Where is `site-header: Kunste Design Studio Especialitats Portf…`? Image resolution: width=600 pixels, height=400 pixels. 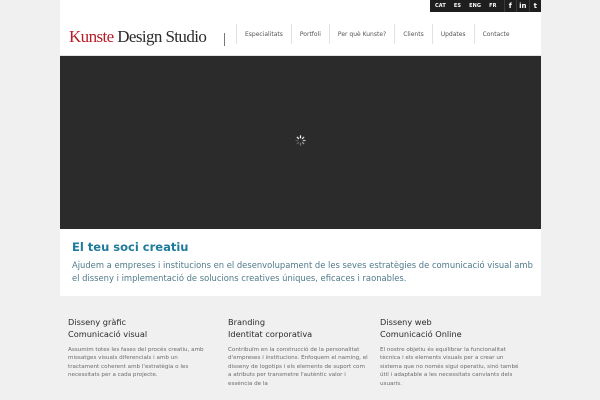
site-header: Kunste Design Studio Especialitats Portf… is located at coordinates (300, 34).